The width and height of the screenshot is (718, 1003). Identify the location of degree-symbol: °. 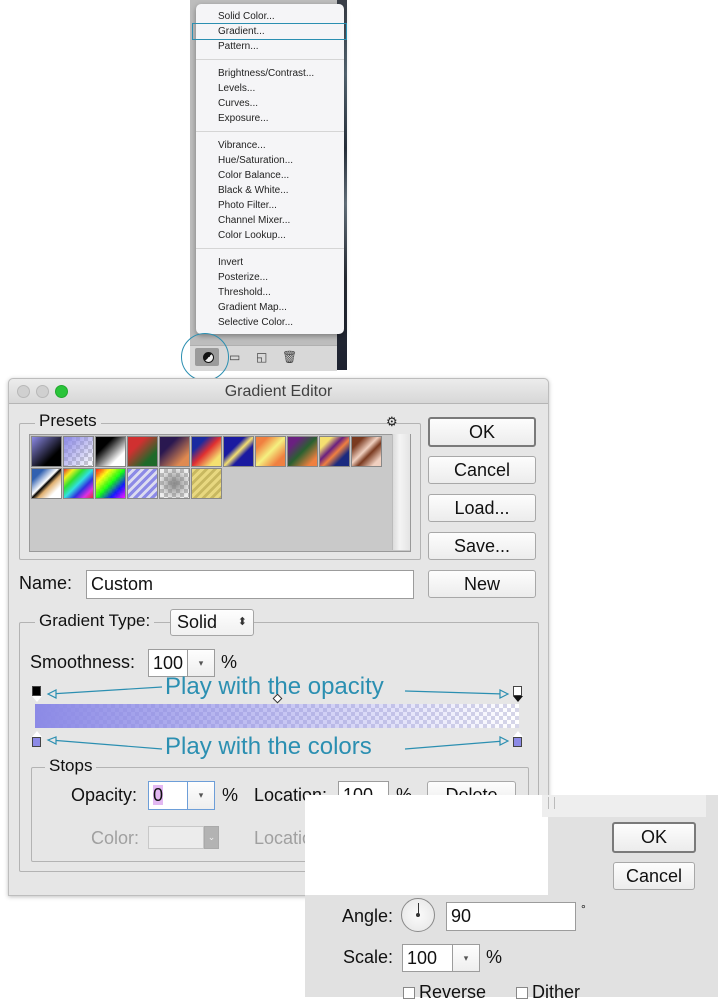
(583, 909).